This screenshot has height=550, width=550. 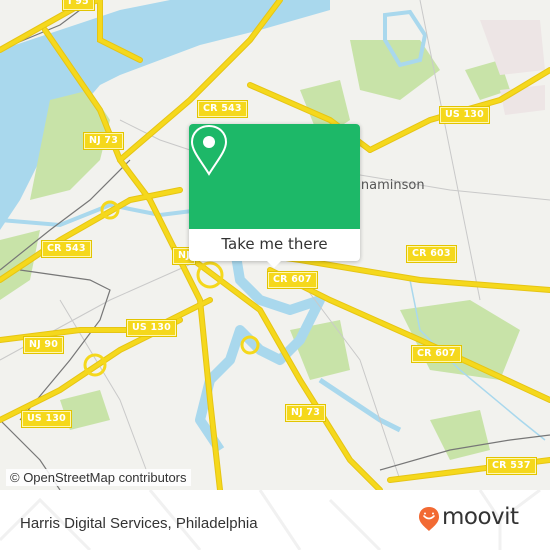 What do you see at coordinates (78, 5) in the screenshot?
I see `road-label-i95: I 95` at bounding box center [78, 5].